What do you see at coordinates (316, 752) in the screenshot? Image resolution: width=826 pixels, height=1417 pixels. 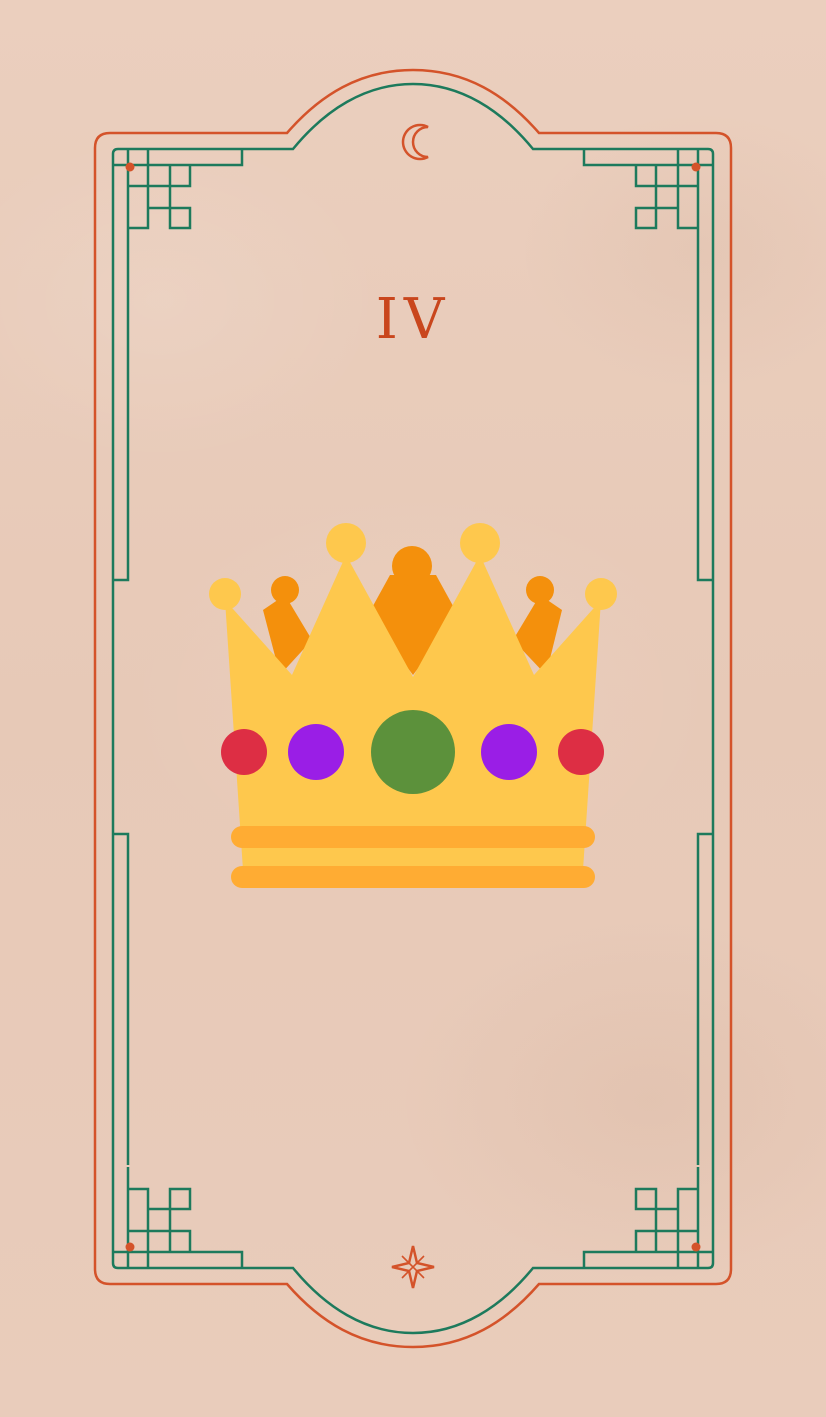 I see `gem-purple-left` at bounding box center [316, 752].